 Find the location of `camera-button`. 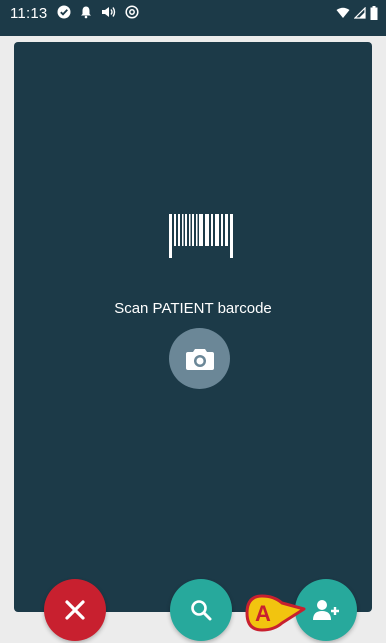

camera-button is located at coordinates (199, 358).